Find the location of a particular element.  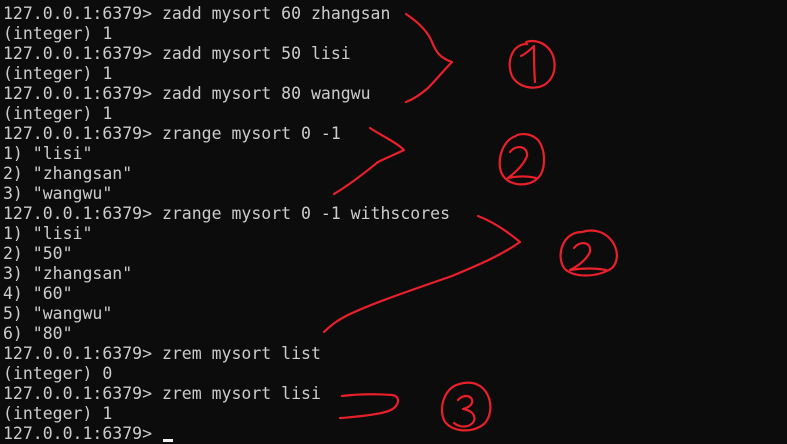

terminal-line-16: 5) "wangwu" is located at coordinates (58, 313).